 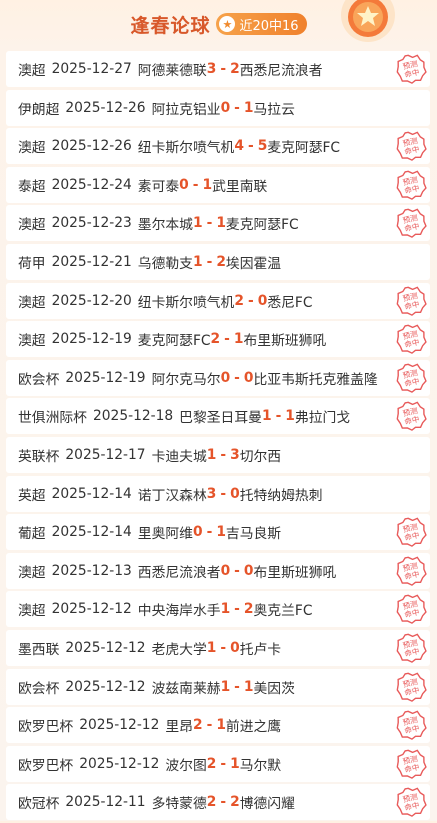 I want to click on match-row: 英超 2025-12-14 诺丁汉森林 3-0 托特纳姆热刺, so click(x=218, y=493).